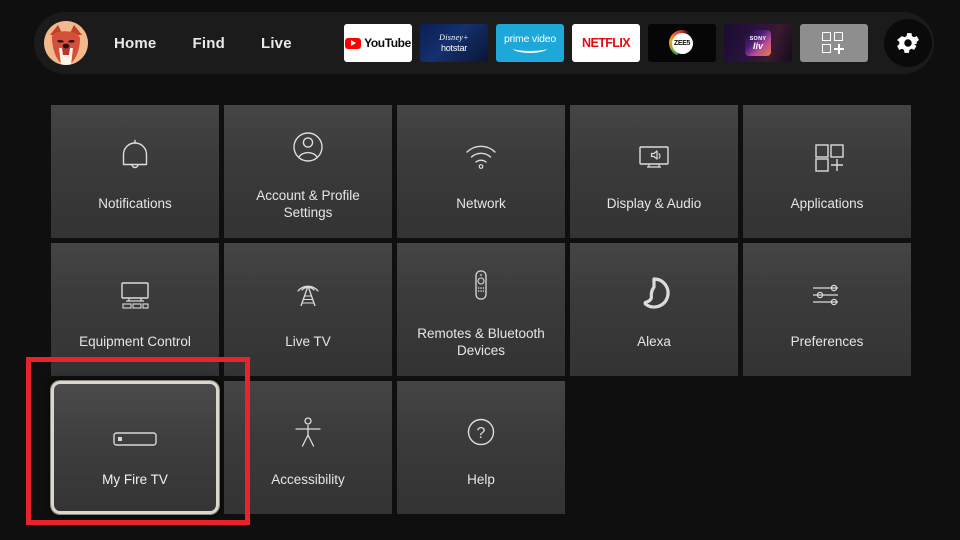 The width and height of the screenshot is (960, 540). Describe the element at coordinates (481, 341) in the screenshot. I see `tile-label: Remotes & Bluetooth Devices` at that location.